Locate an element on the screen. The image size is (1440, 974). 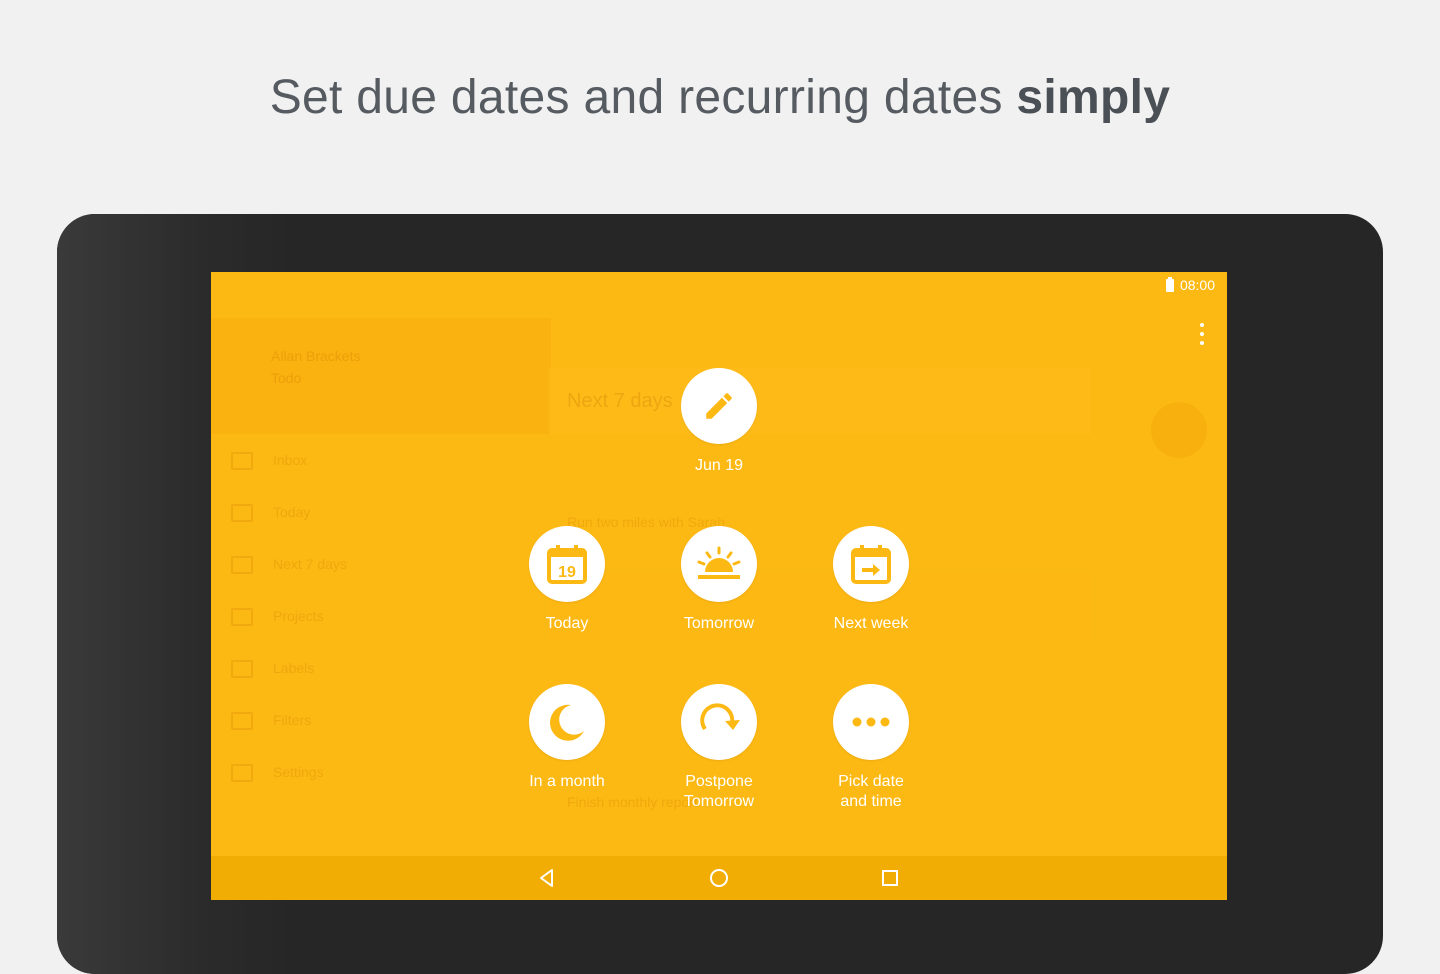
projects-icon is located at coordinates (242, 617).